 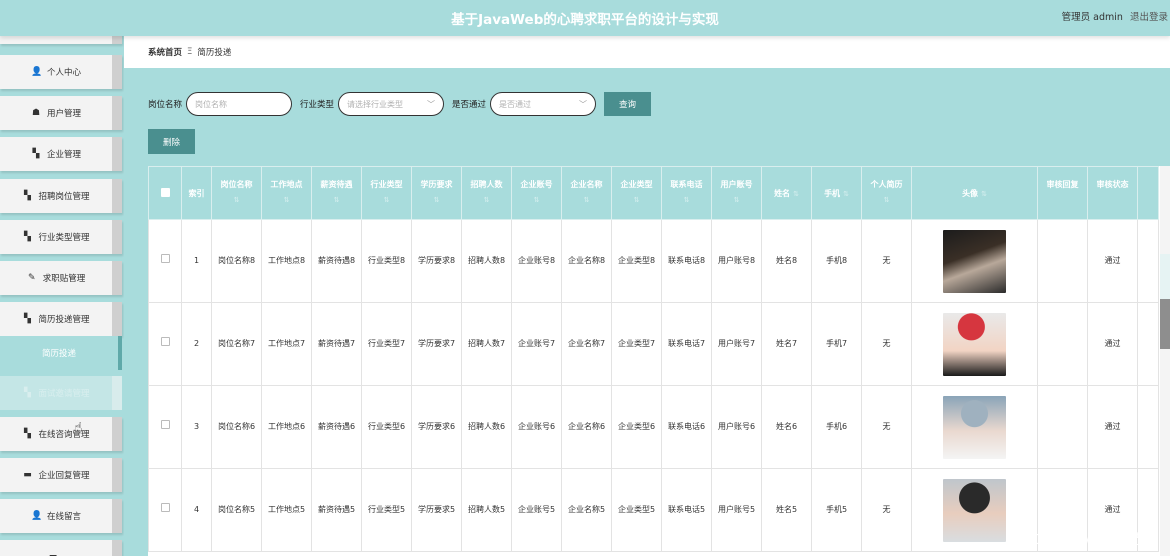 What do you see at coordinates (61, 319) in the screenshot?
I see `sidebar-item-resume-management: ▚ 简历投递管理` at bounding box center [61, 319].